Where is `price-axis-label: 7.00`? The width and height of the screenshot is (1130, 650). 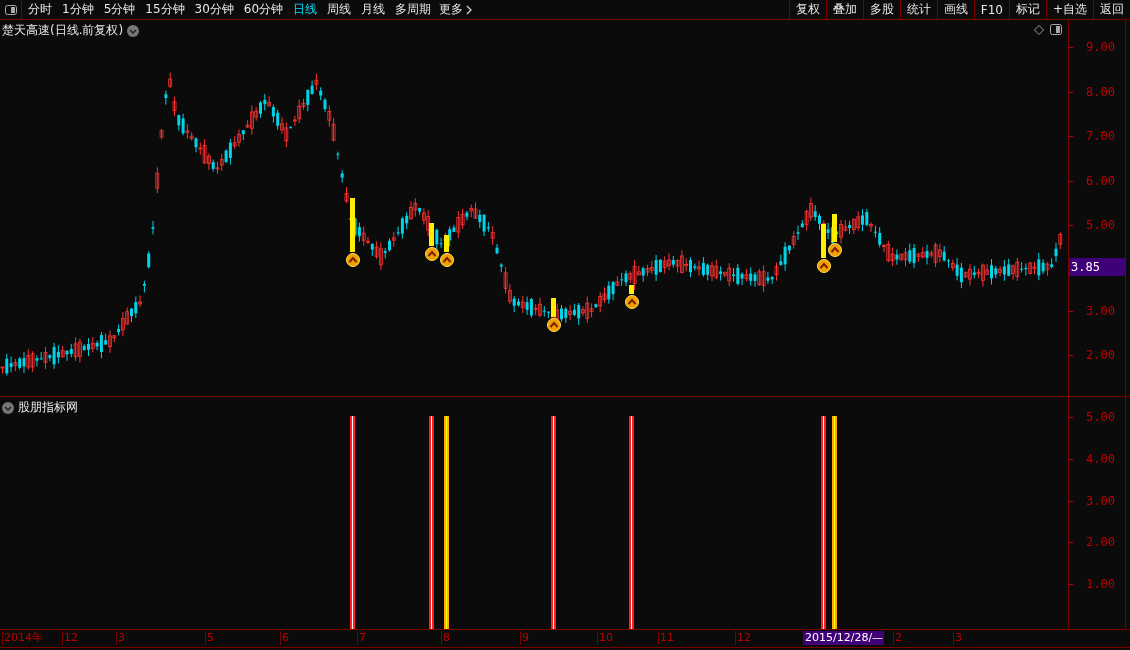 price-axis-label: 7.00 is located at coordinates (1100, 136).